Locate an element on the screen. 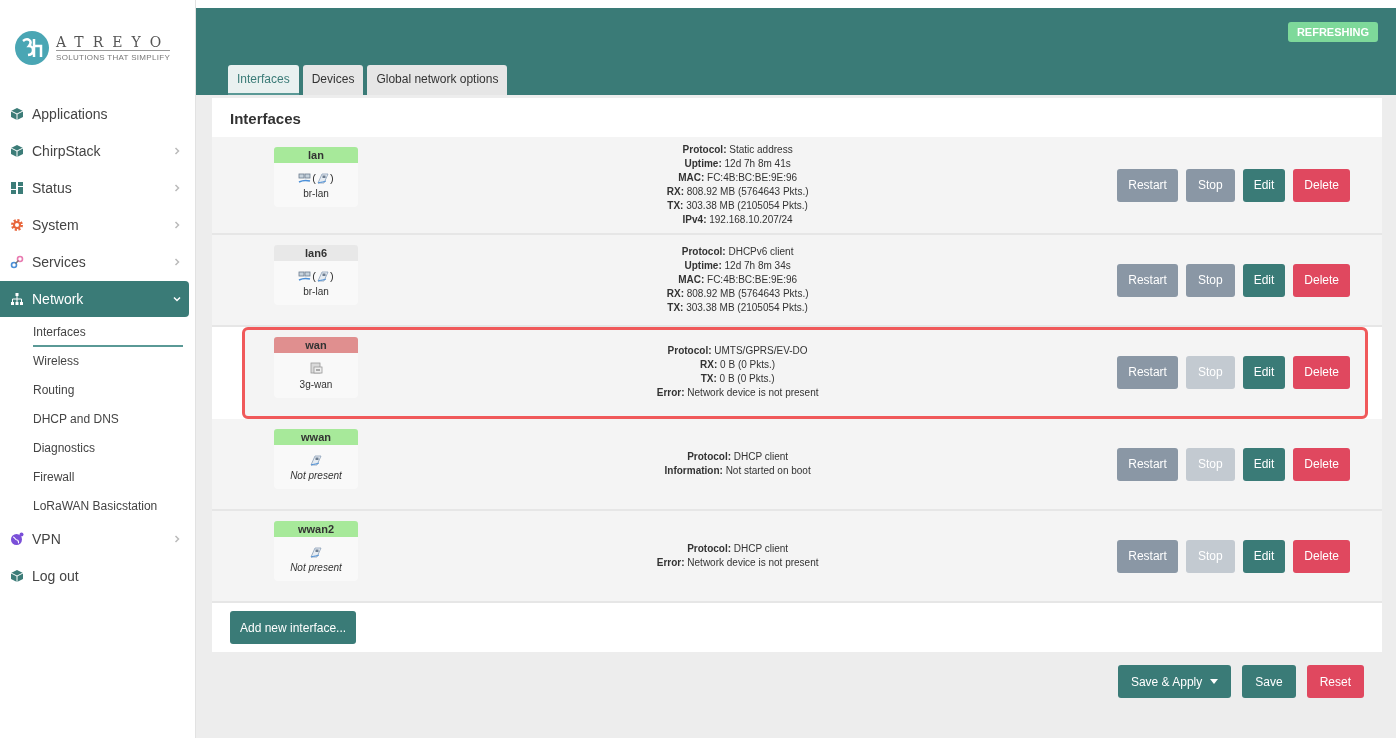 The height and width of the screenshot is (738, 1400). section-title: Interfaces is located at coordinates (265, 119).